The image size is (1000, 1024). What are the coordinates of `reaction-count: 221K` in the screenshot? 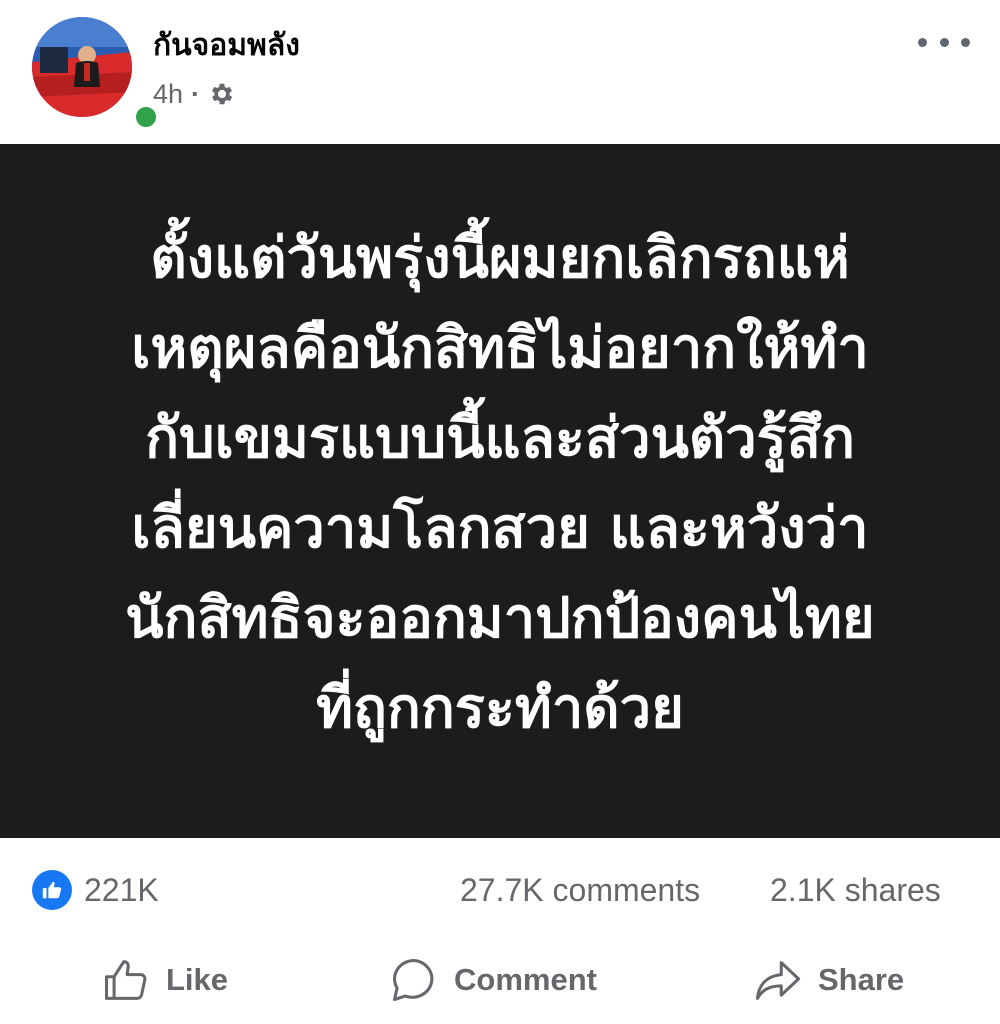 It's located at (121, 890).